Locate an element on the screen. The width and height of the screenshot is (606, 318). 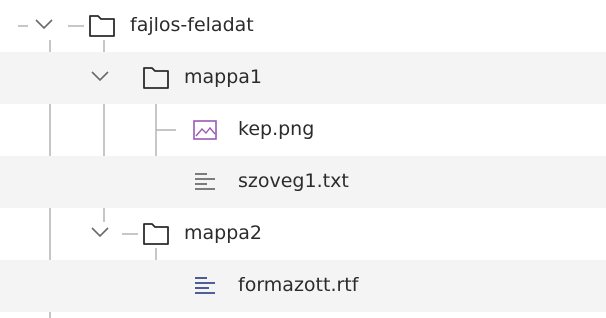
tree-item-label: kep.png is located at coordinates (276, 129).